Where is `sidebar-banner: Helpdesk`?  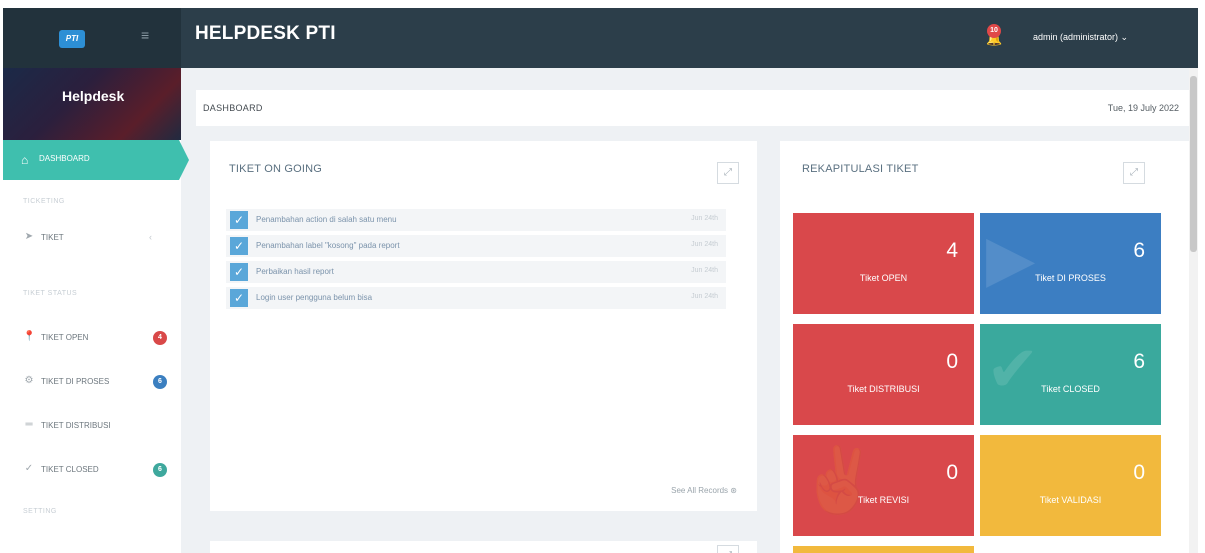
sidebar-banner: Helpdesk is located at coordinates (92, 104).